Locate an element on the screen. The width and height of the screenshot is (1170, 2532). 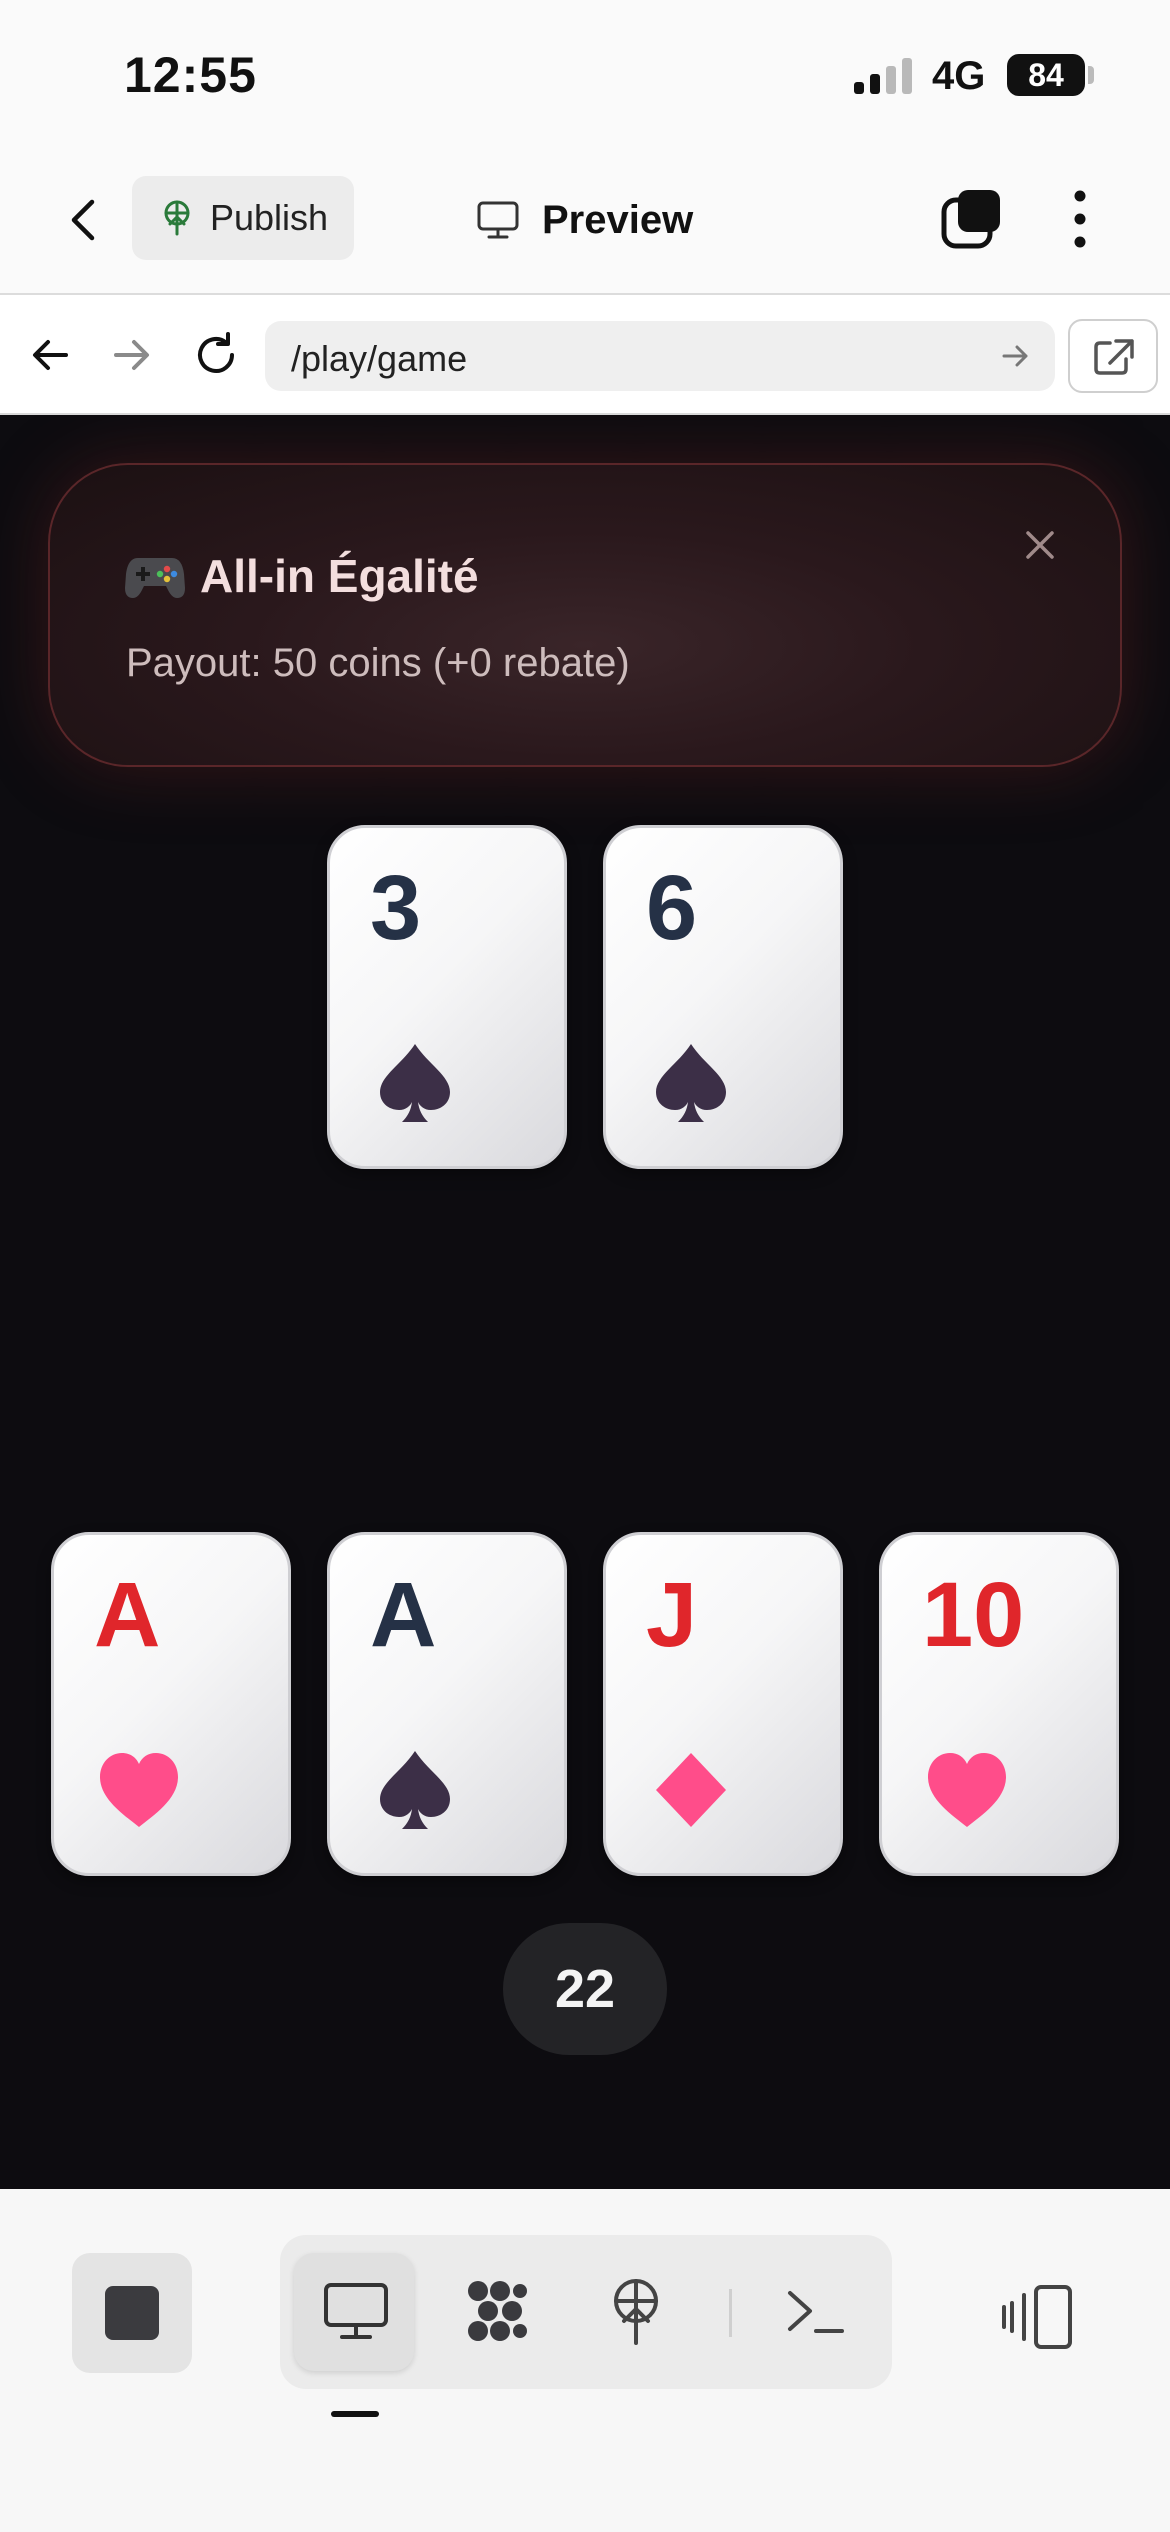
dealer-card: 3 is located at coordinates (447, 997).